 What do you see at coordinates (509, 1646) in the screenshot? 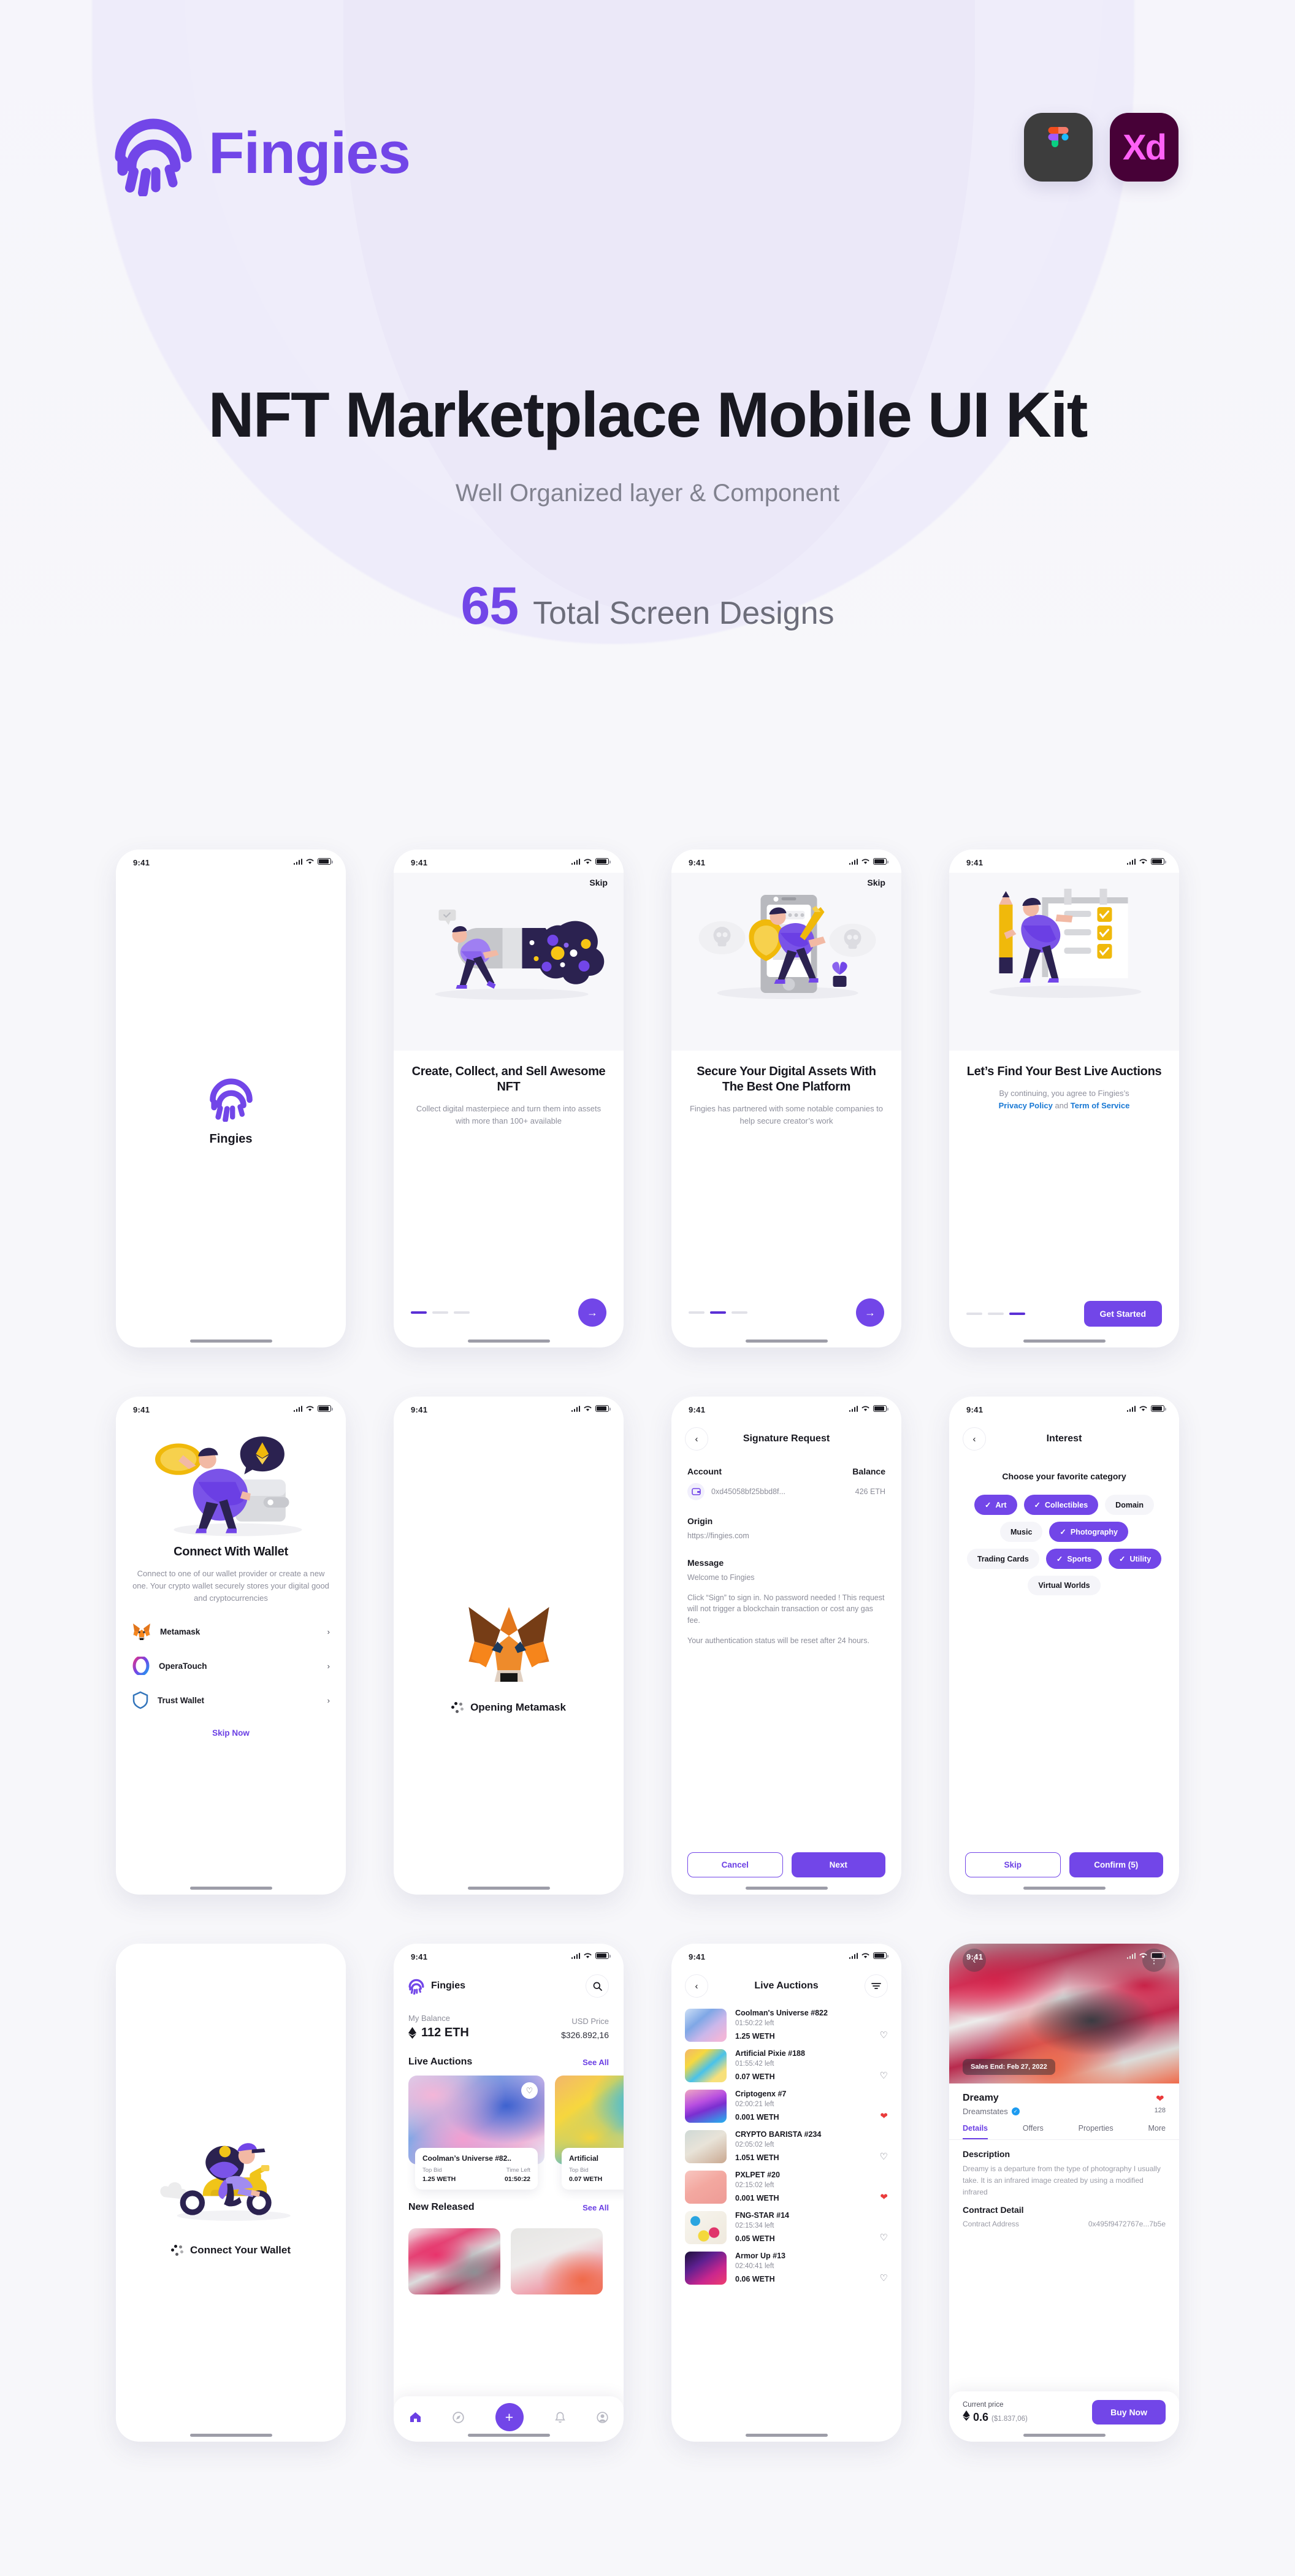
I see `screen-opening-metamask: 9:41 Opening Metamask` at bounding box center [509, 1646].